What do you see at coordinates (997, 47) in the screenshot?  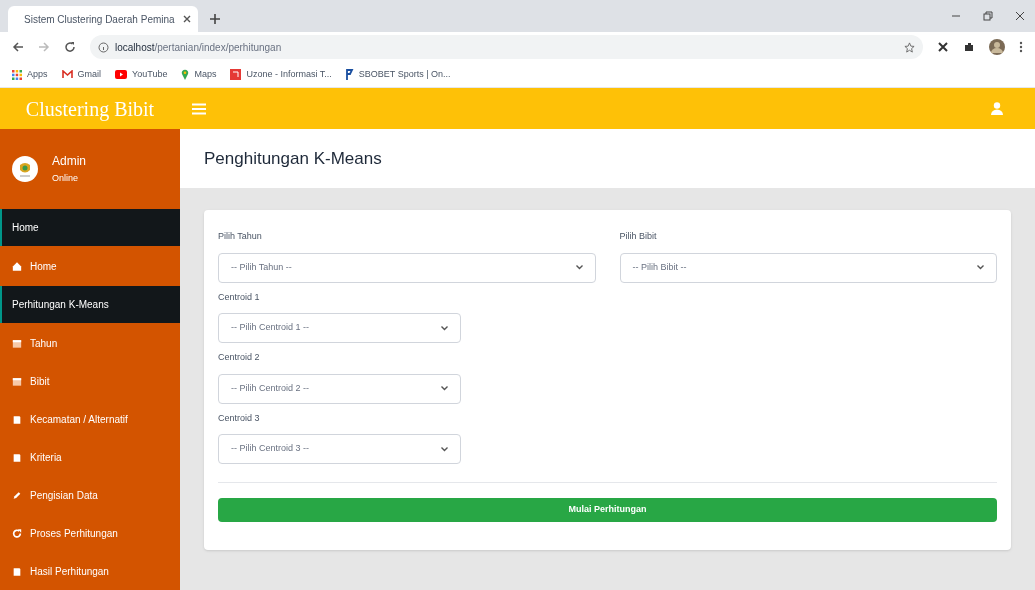 I see `avatar-icon` at bounding box center [997, 47].